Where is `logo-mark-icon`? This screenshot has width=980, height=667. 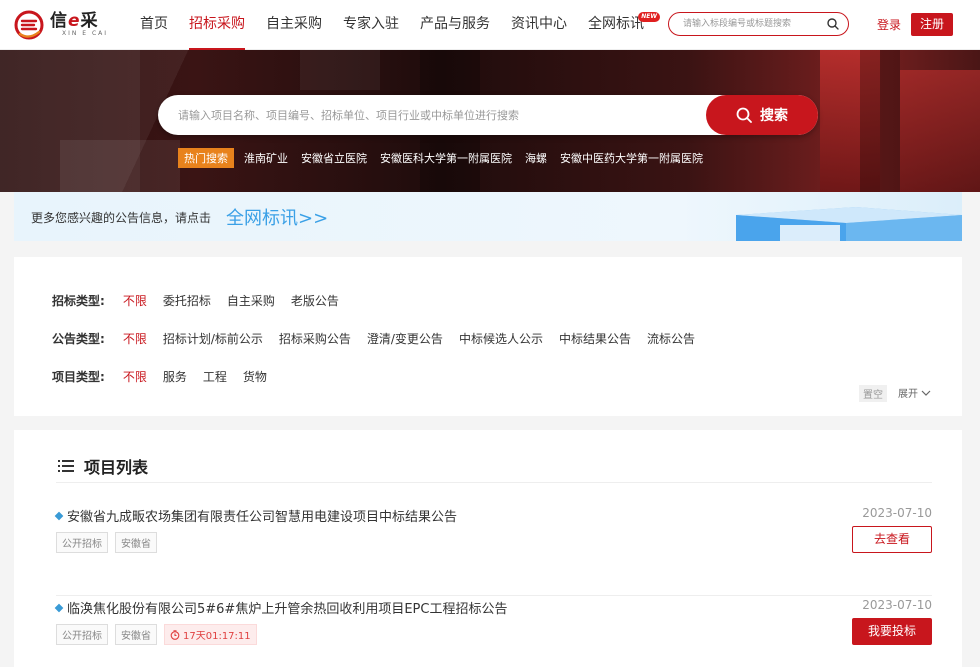
logo-mark-icon is located at coordinates (29, 25).